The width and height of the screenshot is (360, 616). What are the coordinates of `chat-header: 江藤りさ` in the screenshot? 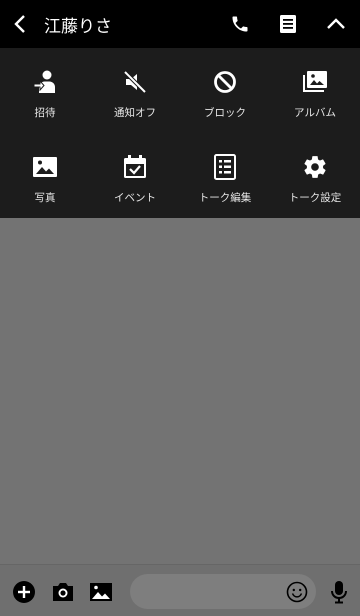 It's located at (180, 24).